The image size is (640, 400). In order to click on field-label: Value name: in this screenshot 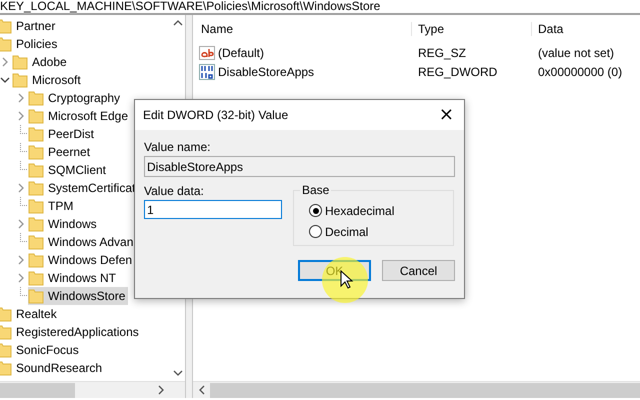, I will do `click(177, 147)`.